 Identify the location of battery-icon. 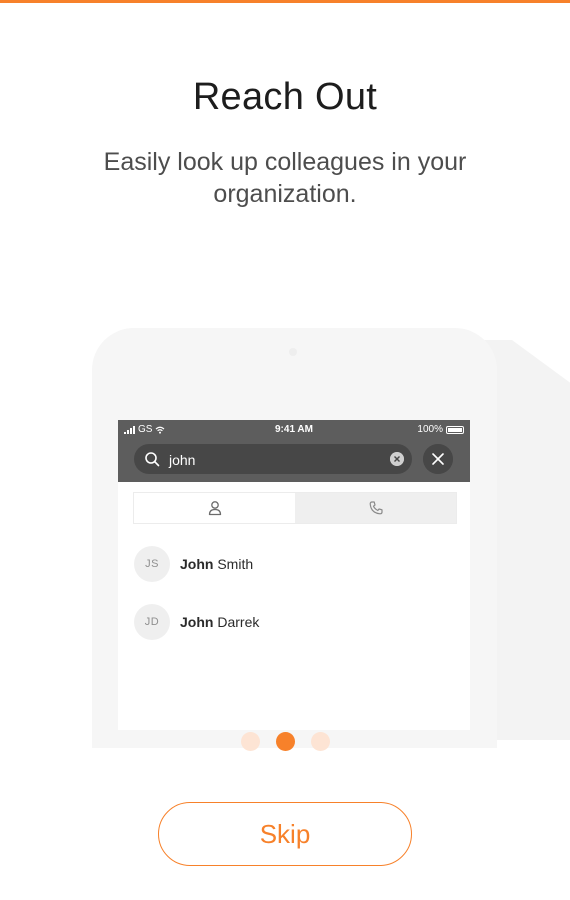
(455, 429).